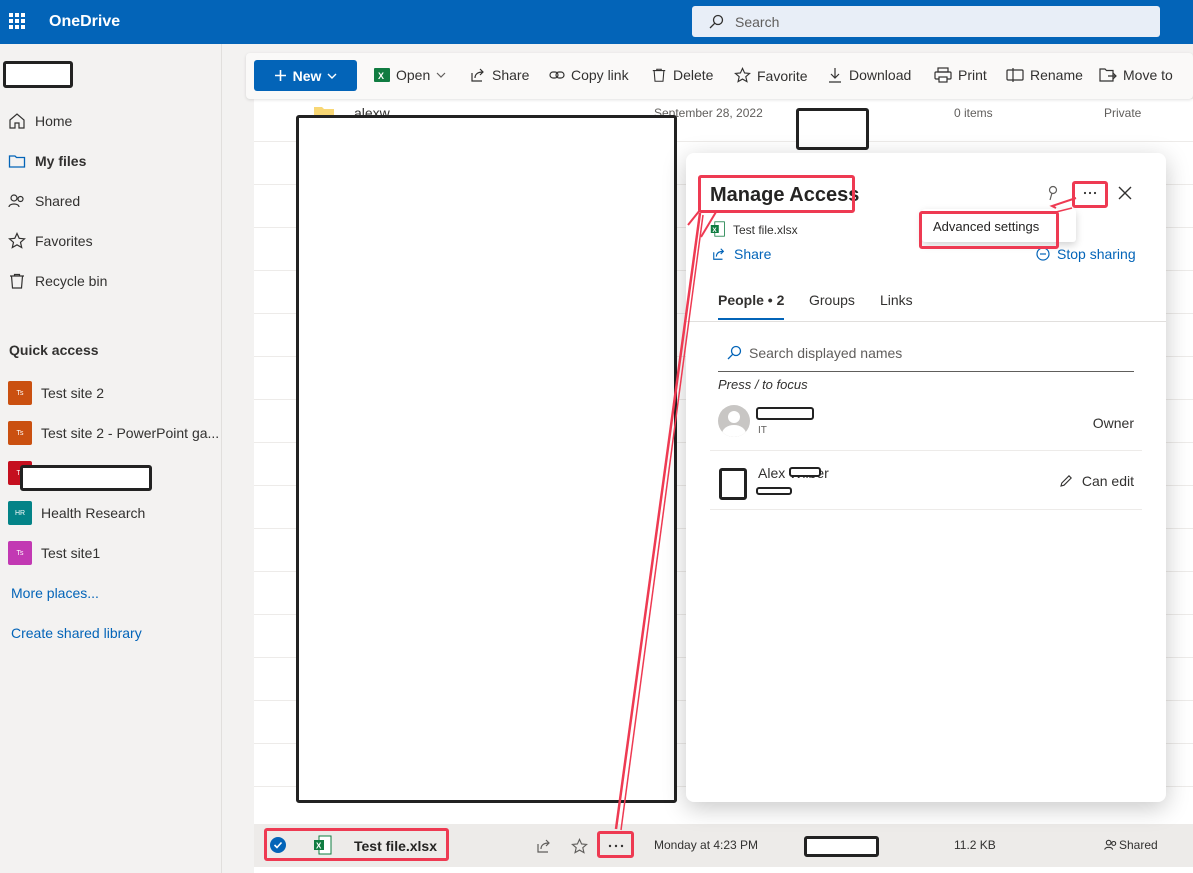 The image size is (1193, 873). What do you see at coordinates (356, 844) in the screenshot?
I see `annotation-box-file` at bounding box center [356, 844].